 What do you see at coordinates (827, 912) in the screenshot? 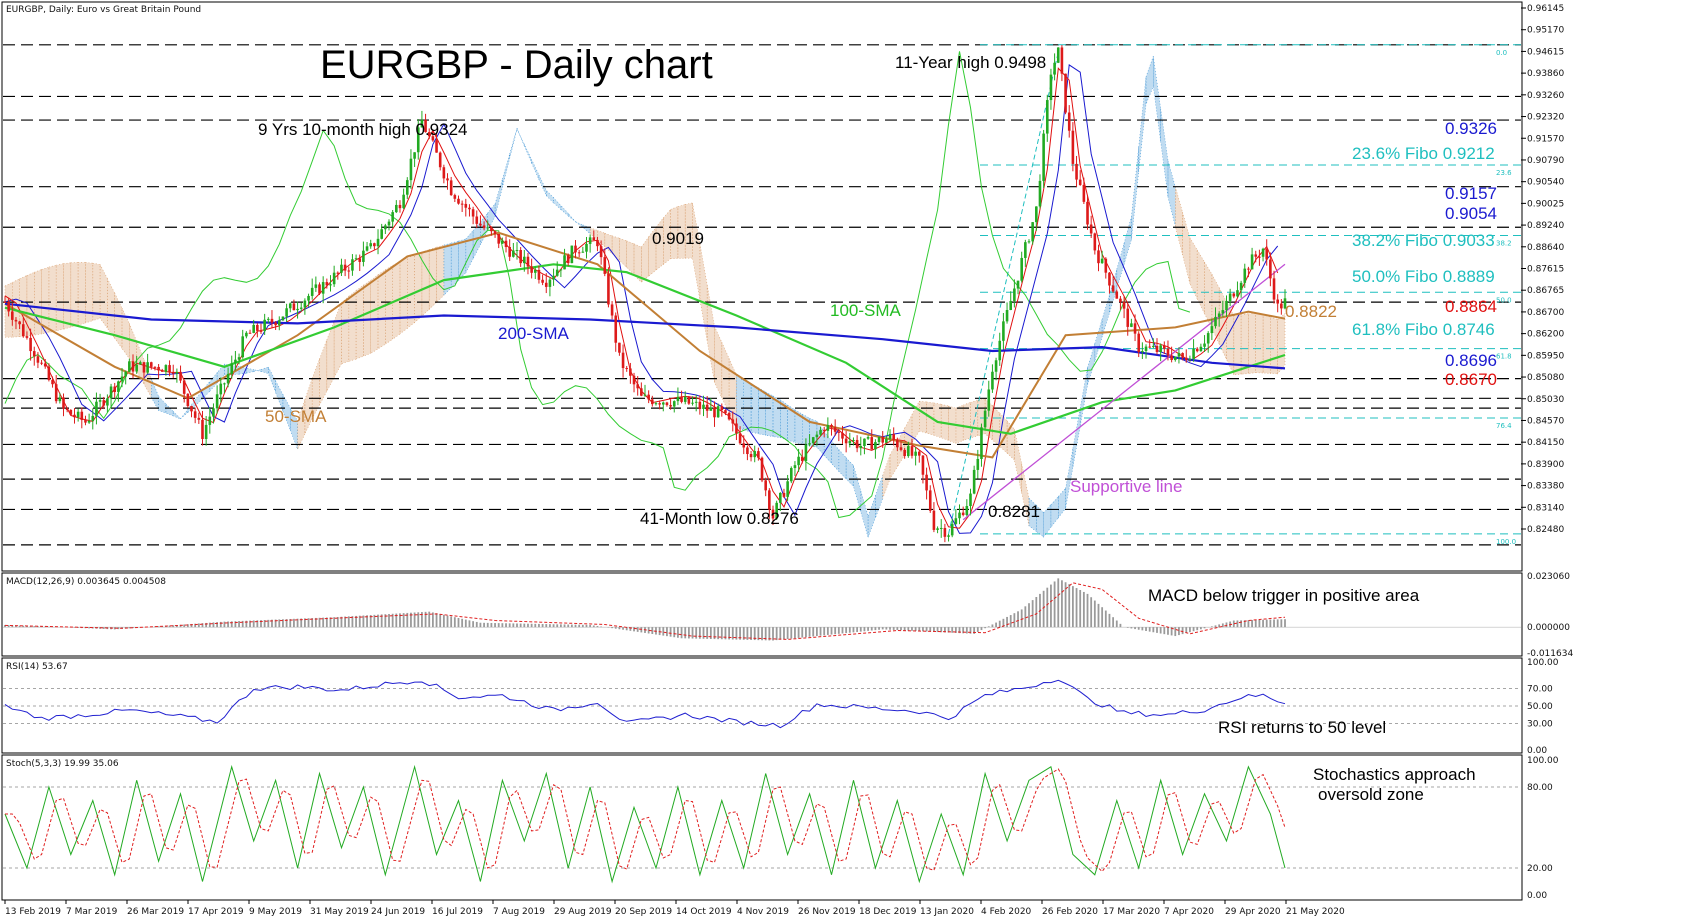
I see `x-tick-label: 26 Nov 2019` at bounding box center [827, 912].